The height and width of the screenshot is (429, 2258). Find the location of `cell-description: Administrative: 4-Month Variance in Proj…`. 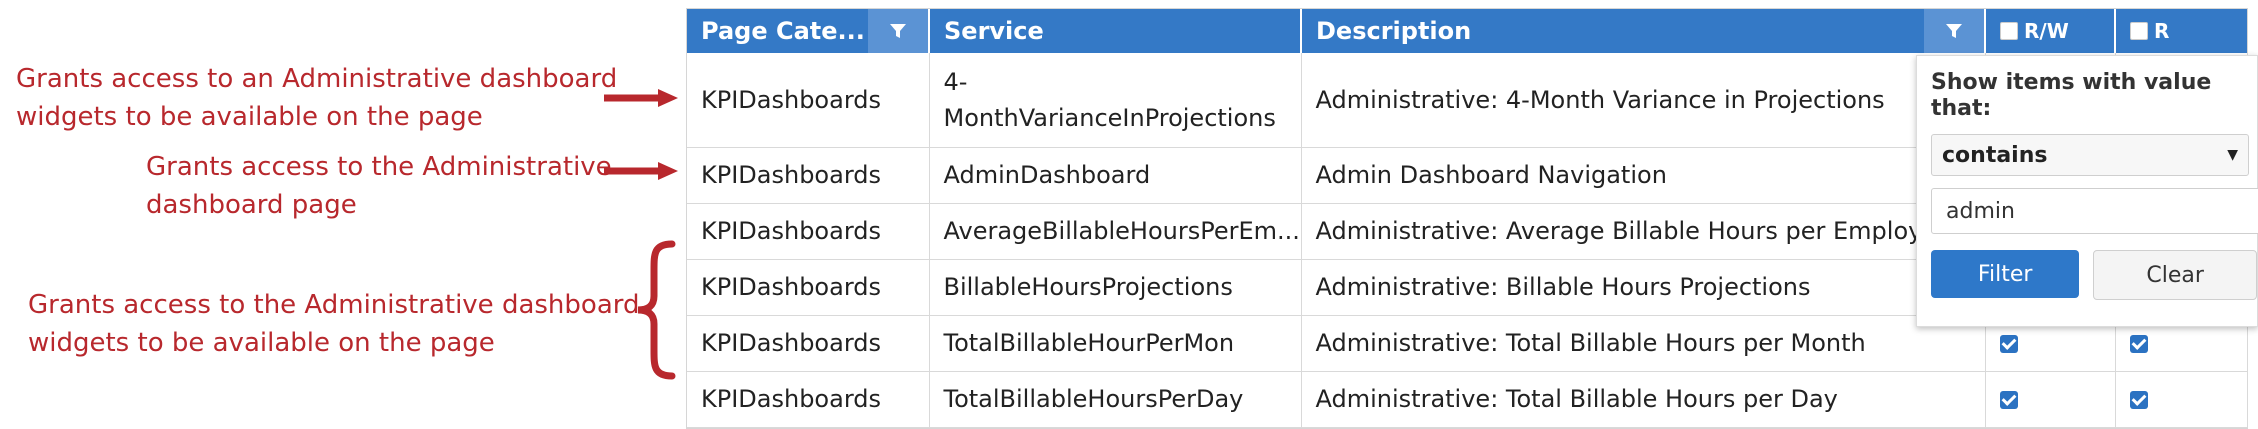

cell-description: Administrative: 4-Month Variance in Proj… is located at coordinates (1643, 100).